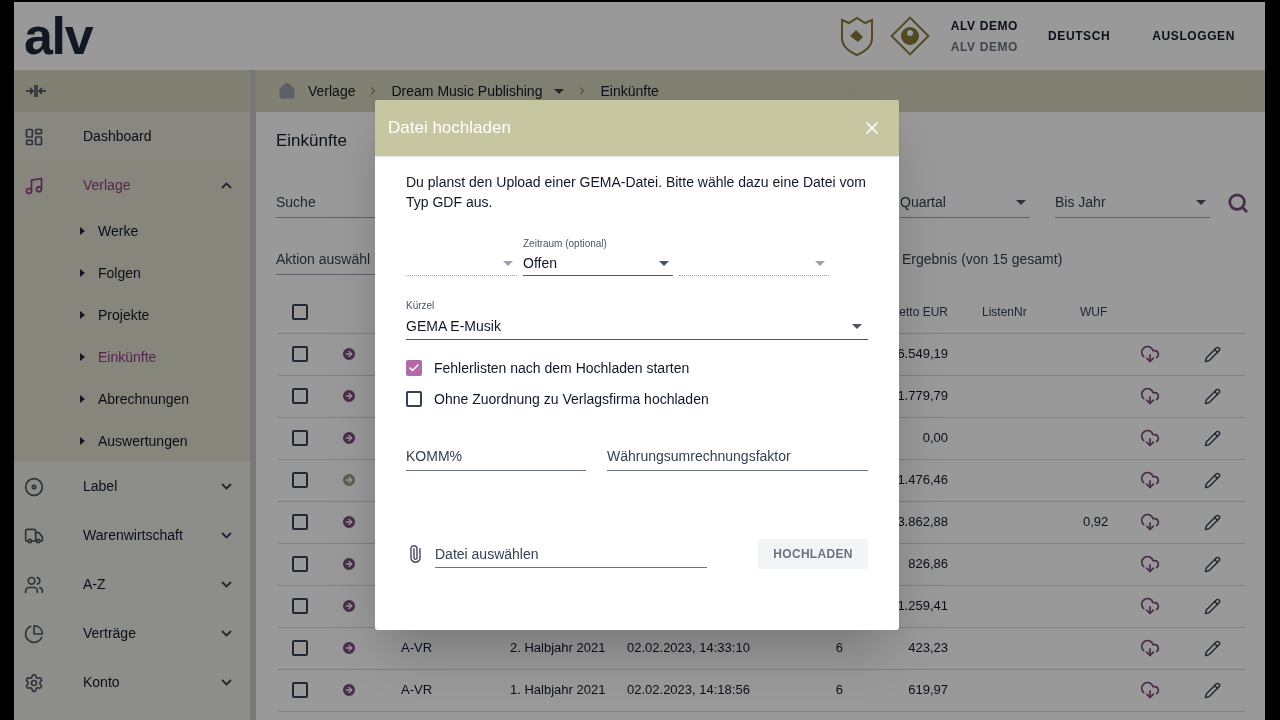 This screenshot has width=1280, height=720. I want to click on sidebar-subitem: Projekte, so click(132, 315).